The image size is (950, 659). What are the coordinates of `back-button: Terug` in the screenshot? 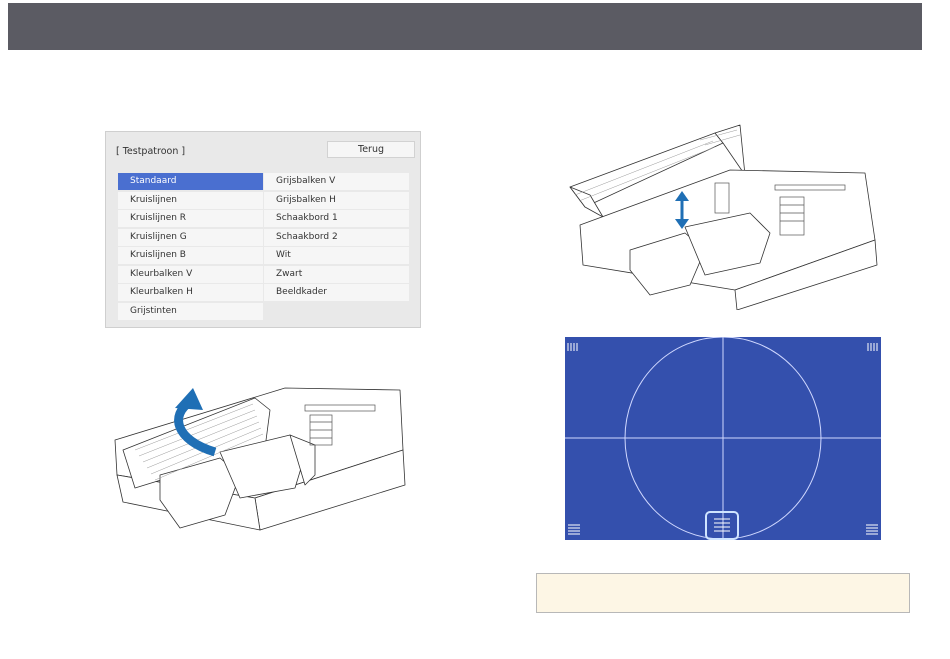 It's located at (371, 149).